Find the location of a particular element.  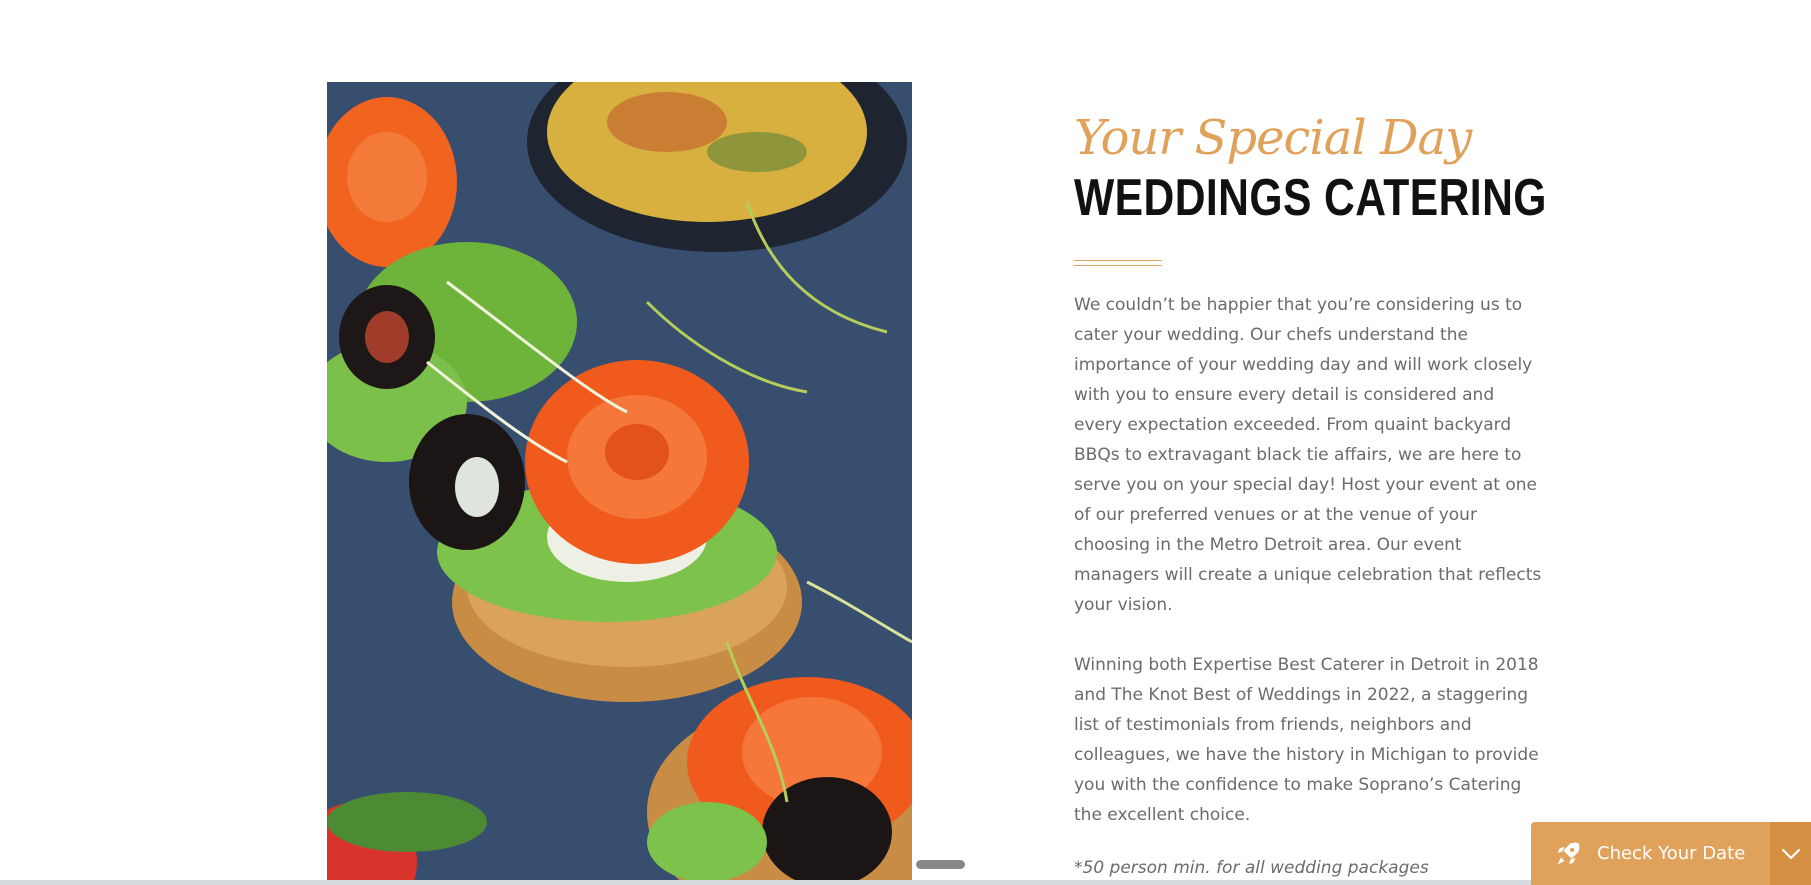

chevron-down-icon is located at coordinates (1790, 853).